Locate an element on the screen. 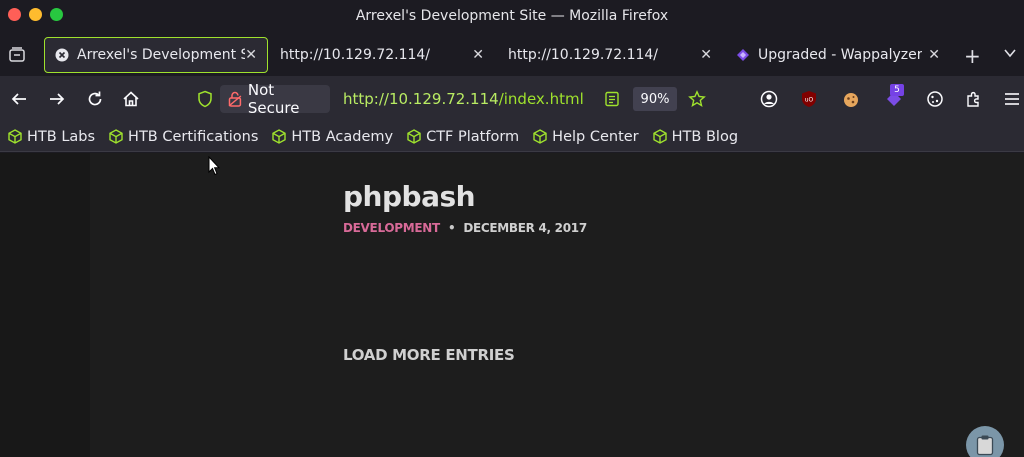 The width and height of the screenshot is (1024, 457). reload-icon is located at coordinates (95, 98).